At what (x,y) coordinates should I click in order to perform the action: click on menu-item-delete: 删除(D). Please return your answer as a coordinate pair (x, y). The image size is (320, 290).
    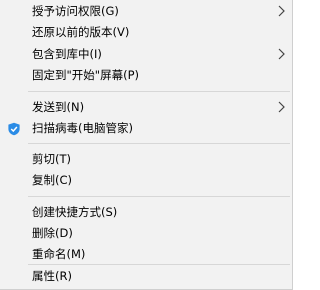
    Looking at the image, I should click on (146, 233).